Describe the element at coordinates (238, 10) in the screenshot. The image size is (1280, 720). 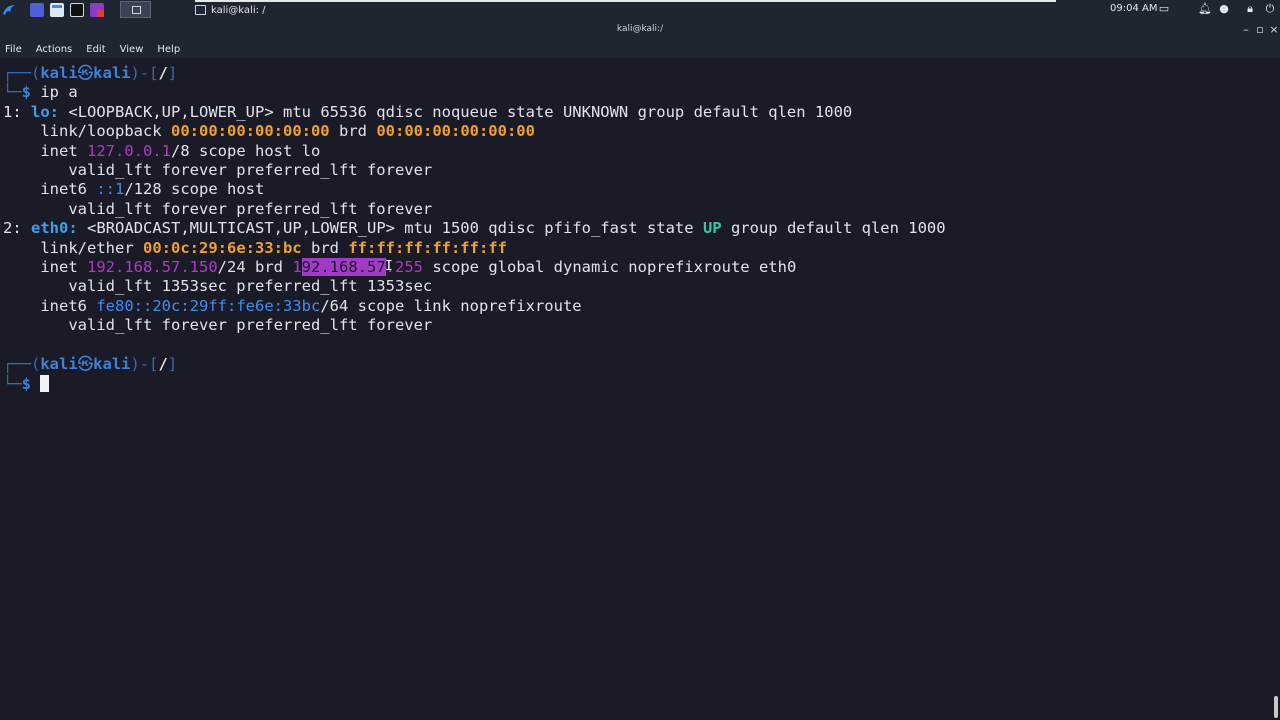
I see `taskbar-item-label: kali@kali: /` at that location.